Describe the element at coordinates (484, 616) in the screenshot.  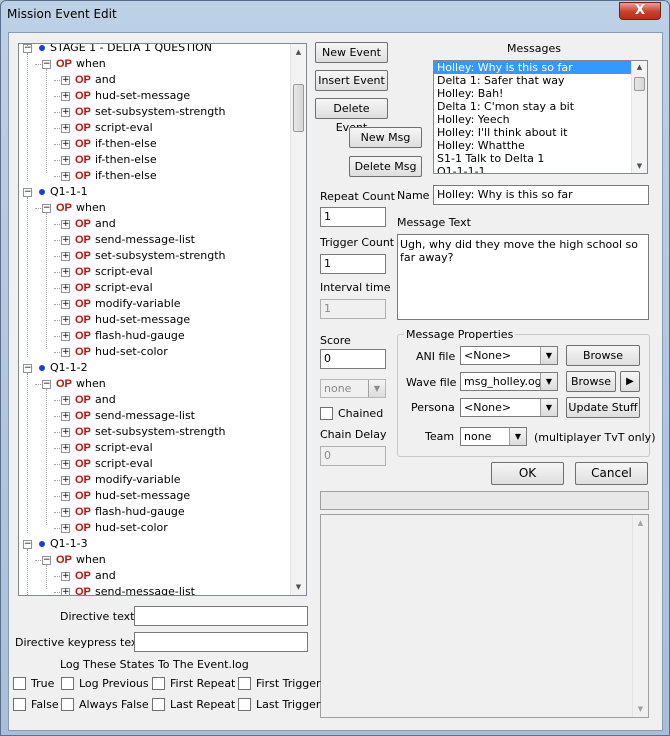
I see `help-panel: ▲ ▼` at that location.